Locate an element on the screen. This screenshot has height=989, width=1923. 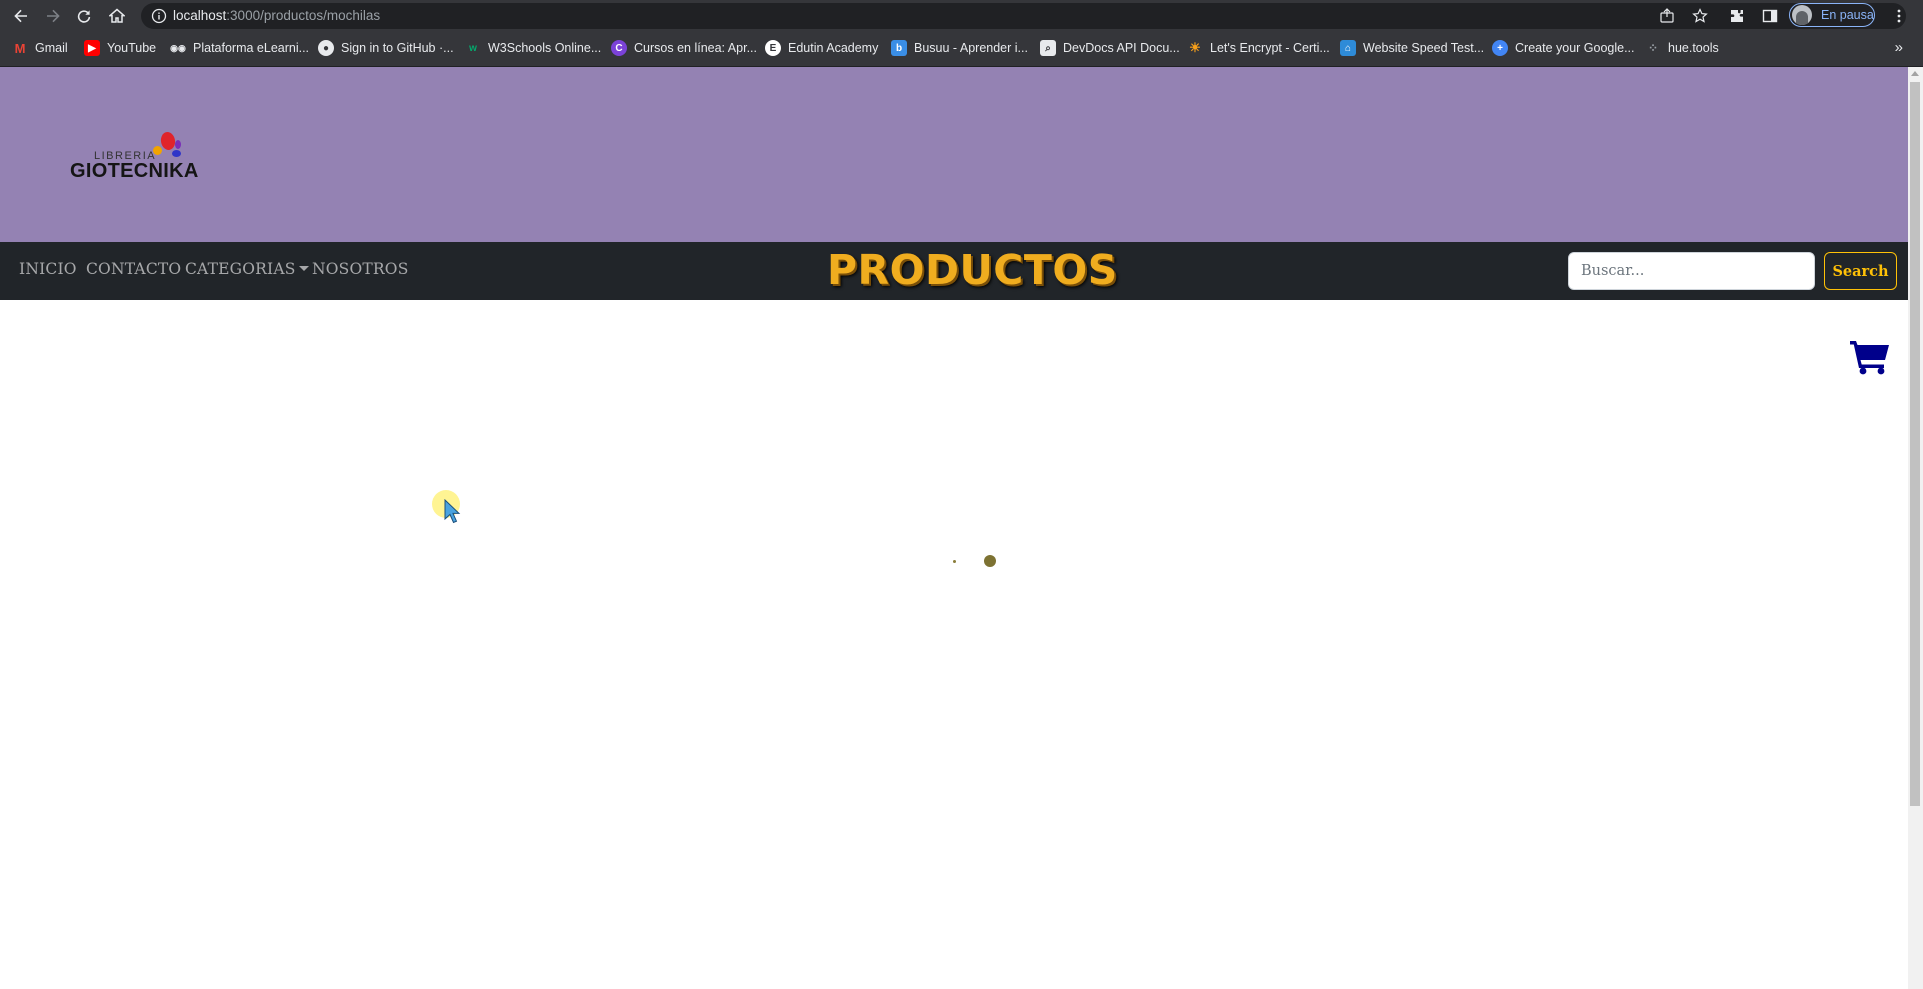
nav-nosotros: NOSOTROS is located at coordinates (360, 269).